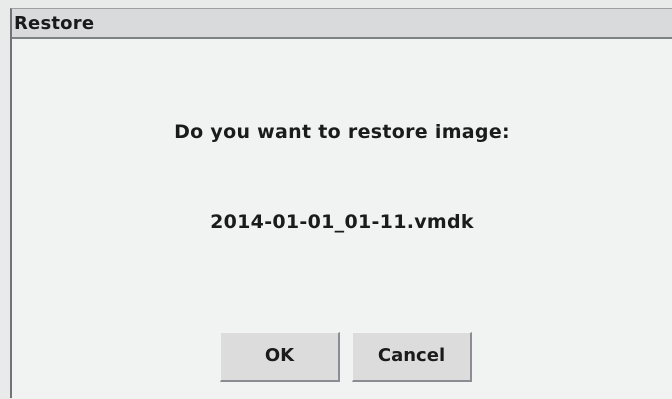  I want to click on image-filename: 2014-01-01_01-11.vmdk, so click(342, 222).